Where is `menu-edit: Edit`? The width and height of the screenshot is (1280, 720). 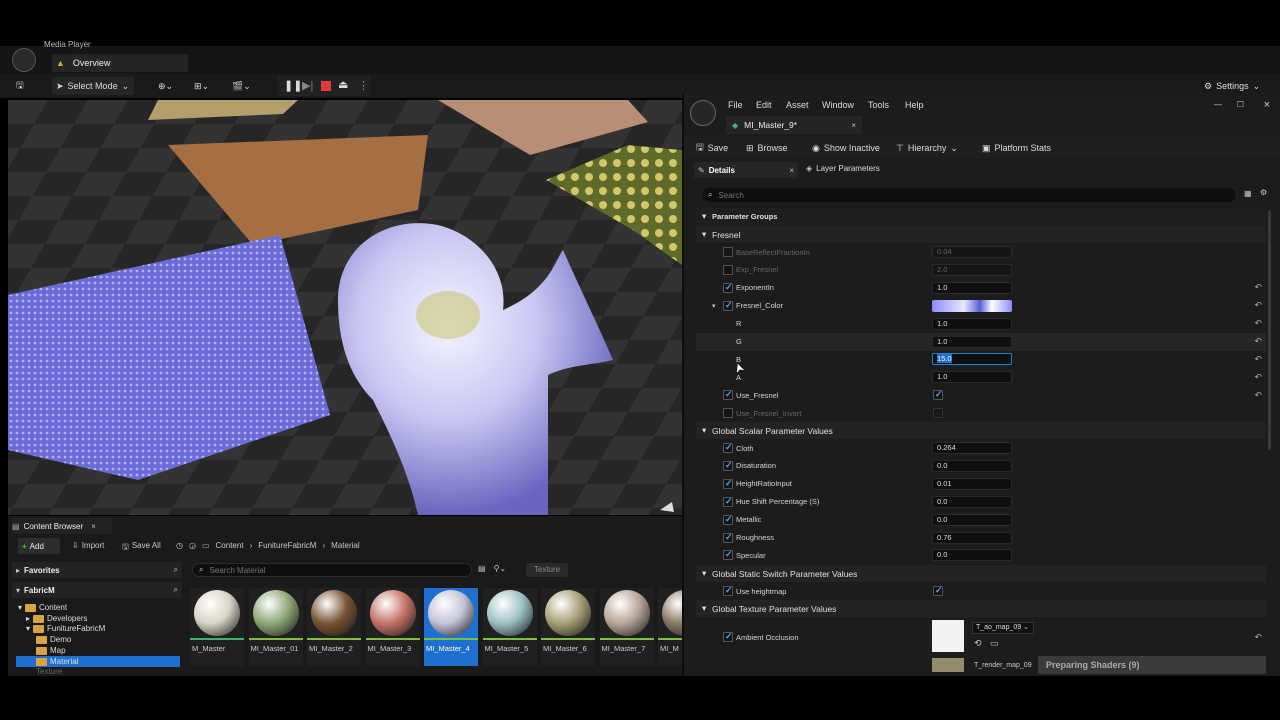 menu-edit: Edit is located at coordinates (764, 105).